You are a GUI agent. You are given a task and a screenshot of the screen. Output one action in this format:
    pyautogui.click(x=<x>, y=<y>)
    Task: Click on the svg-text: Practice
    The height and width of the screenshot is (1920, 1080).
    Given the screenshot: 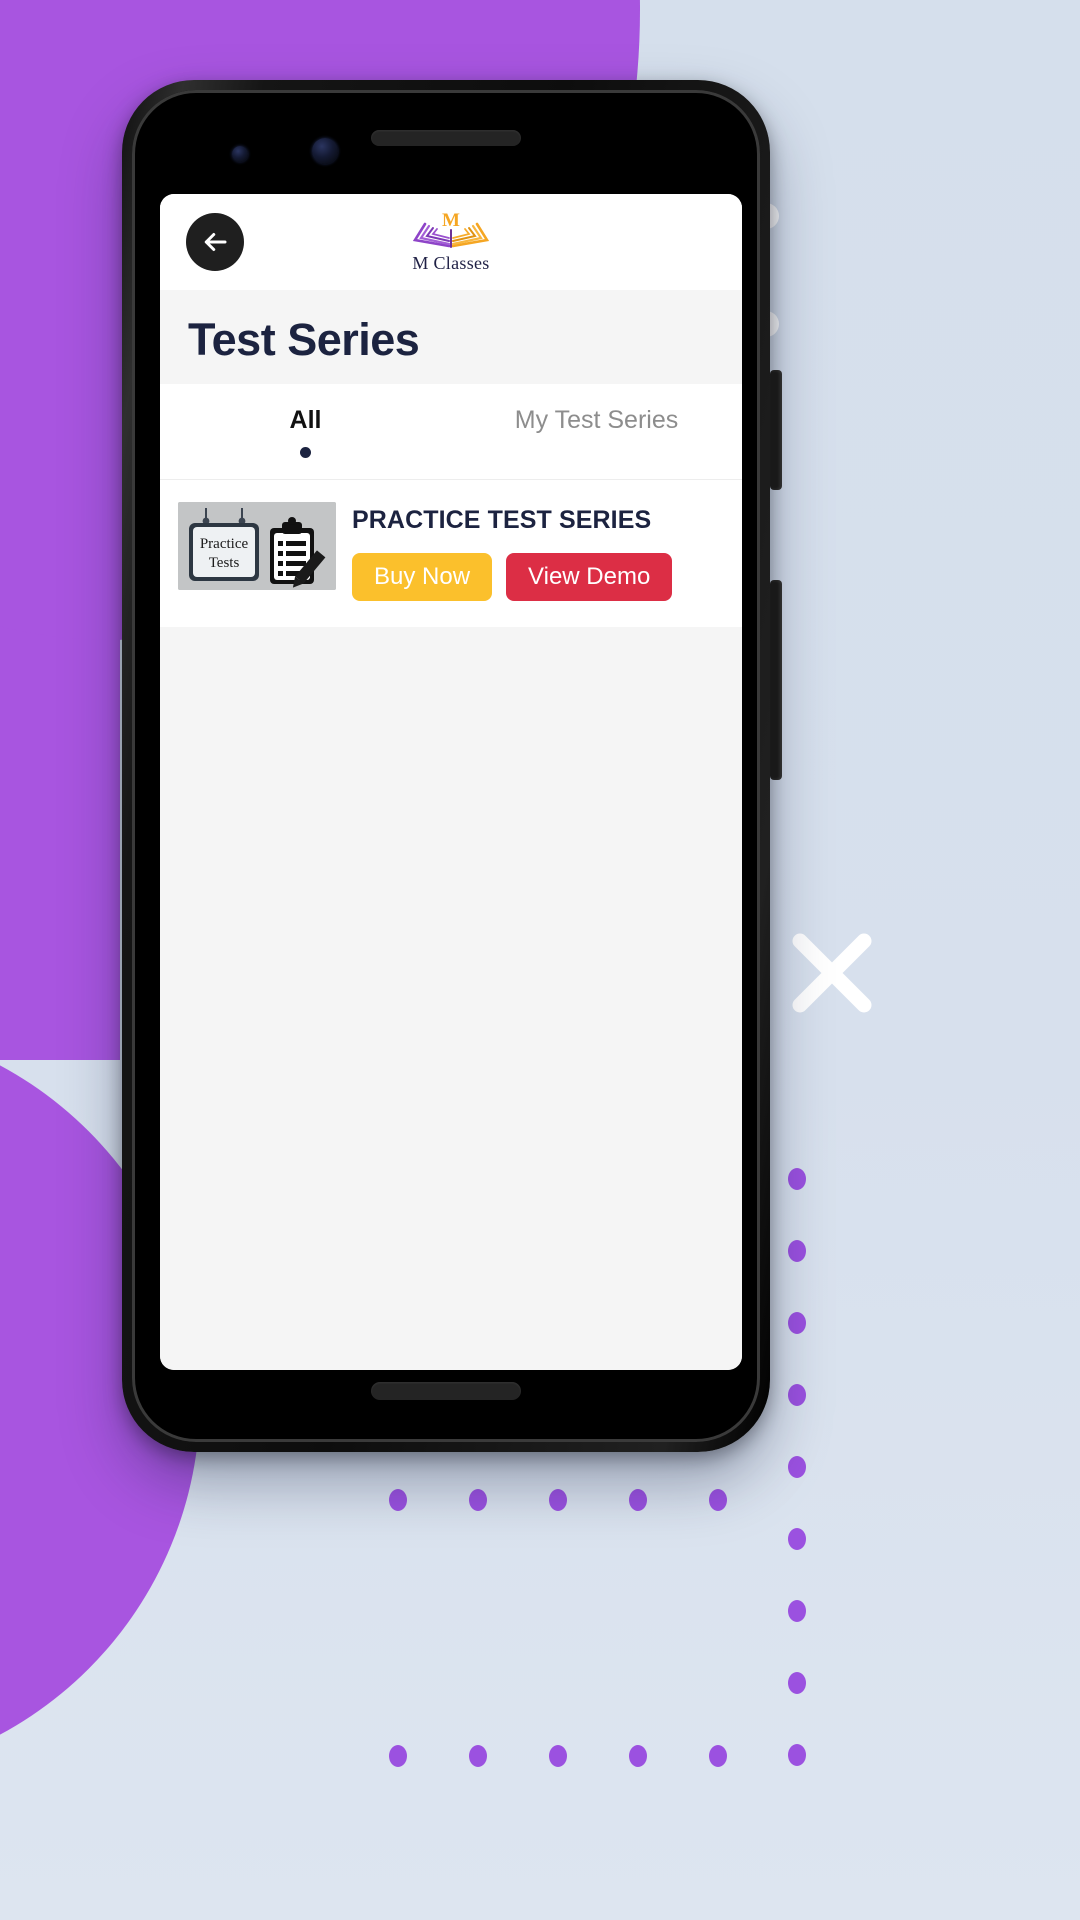 What is the action you would take?
    pyautogui.click(x=224, y=544)
    